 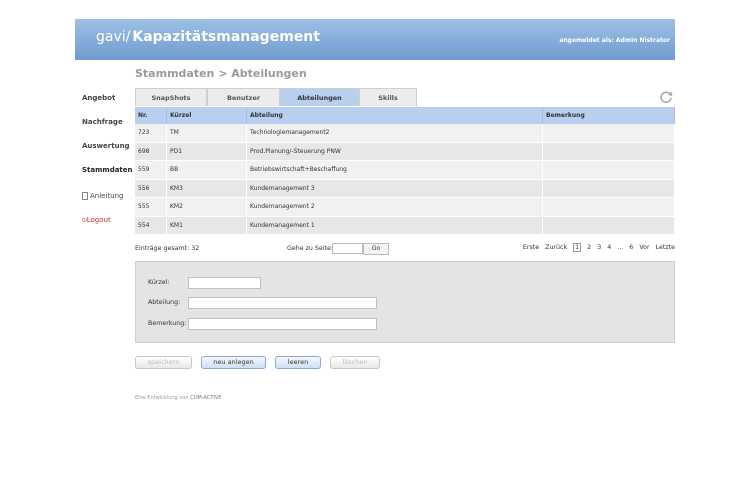 I want to click on app-logo: gavi/Kapazitätsmanagement, so click(x=208, y=37).